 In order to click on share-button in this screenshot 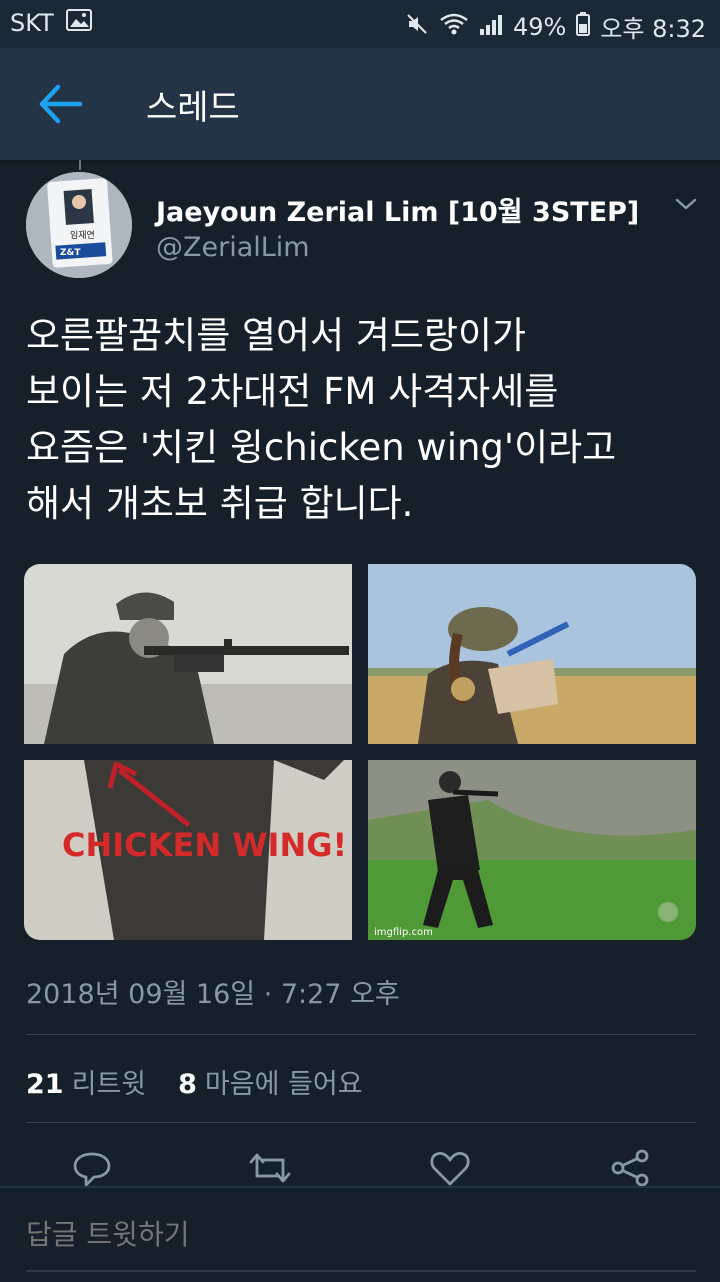, I will do `click(630, 1168)`.